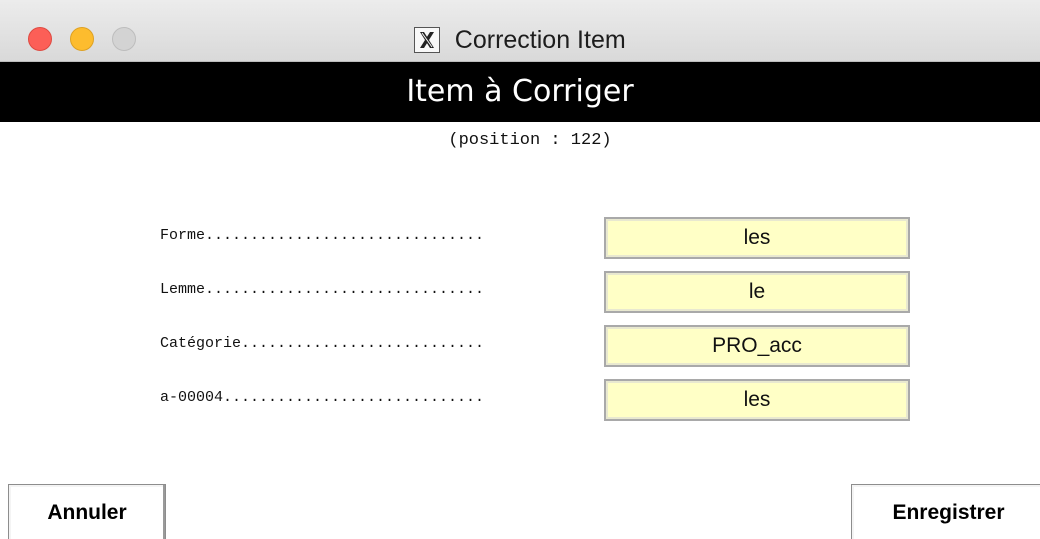  I want to click on categorie-field, so click(757, 346).